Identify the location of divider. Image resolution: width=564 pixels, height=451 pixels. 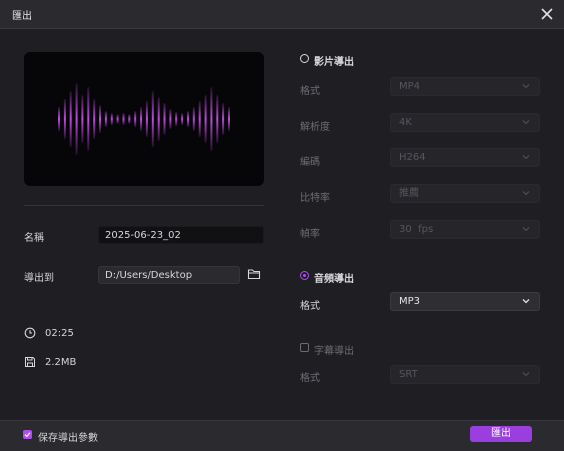
(144, 205).